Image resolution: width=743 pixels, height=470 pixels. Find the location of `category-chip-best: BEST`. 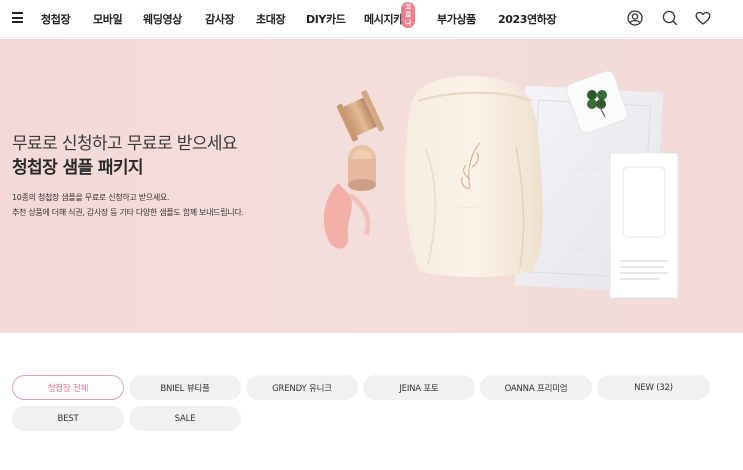

category-chip-best: BEST is located at coordinates (68, 418).